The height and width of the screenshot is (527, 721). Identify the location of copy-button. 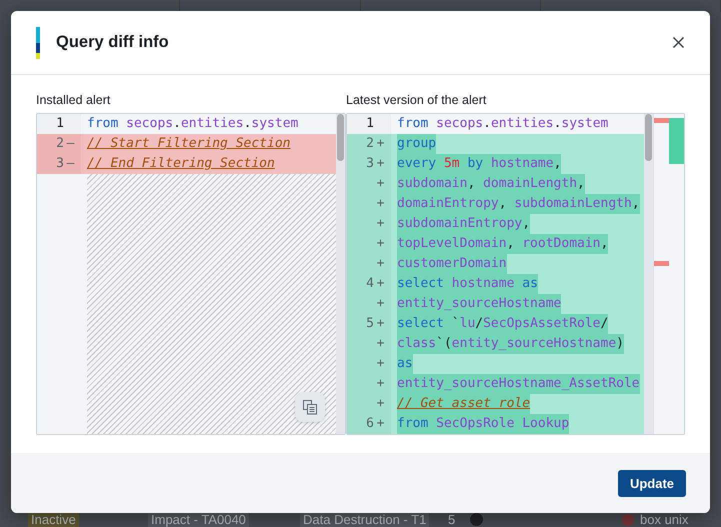
(310, 407).